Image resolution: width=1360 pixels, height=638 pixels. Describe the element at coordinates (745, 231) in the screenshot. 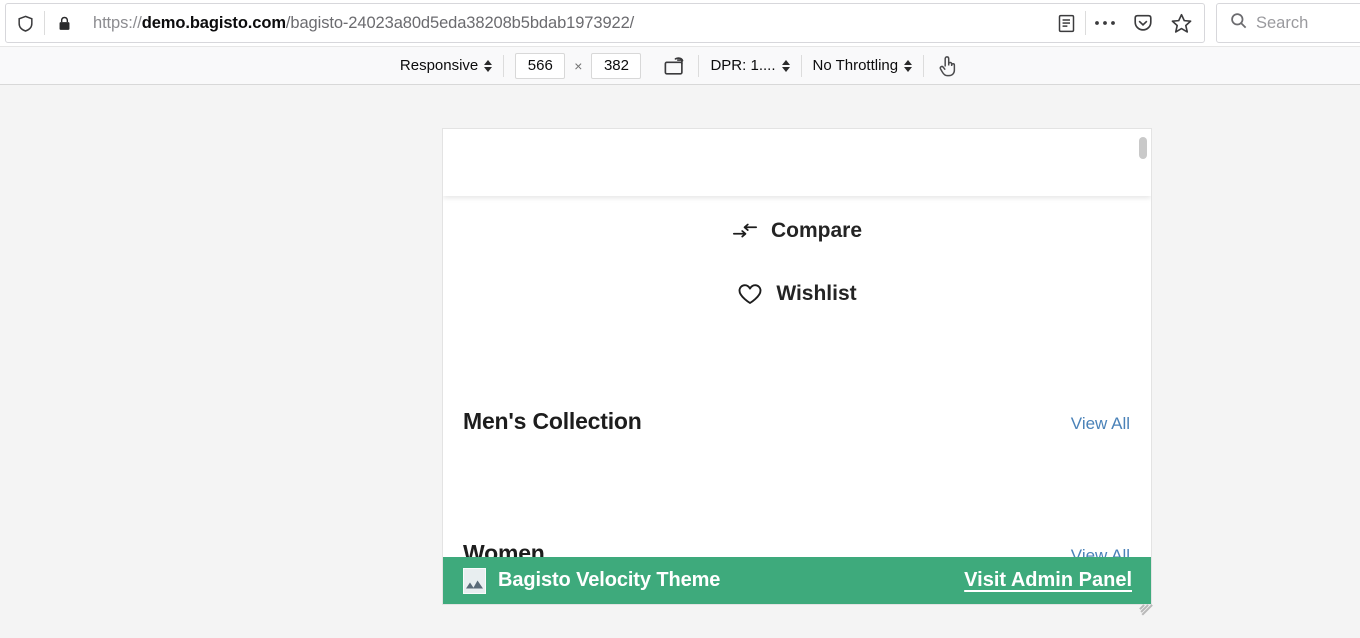

I see `compare-arrows-icon` at that location.